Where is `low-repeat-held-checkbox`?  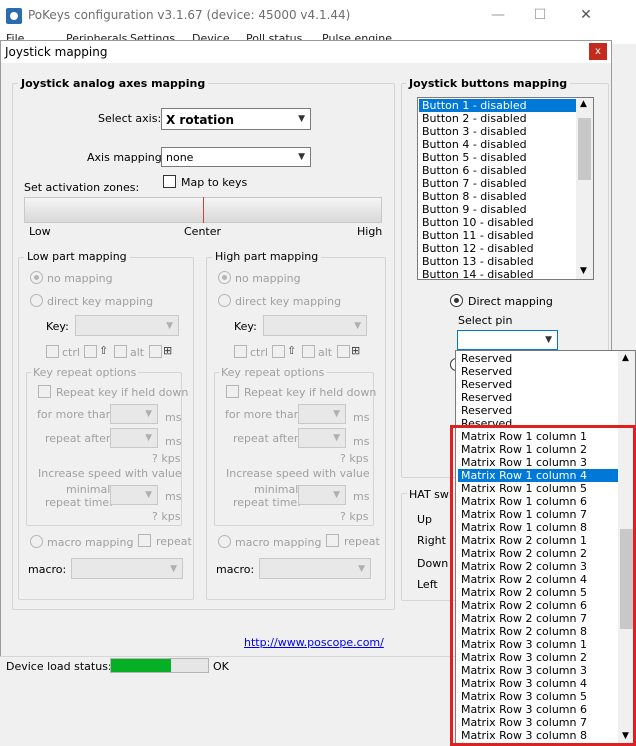 low-repeat-held-checkbox is located at coordinates (44, 391).